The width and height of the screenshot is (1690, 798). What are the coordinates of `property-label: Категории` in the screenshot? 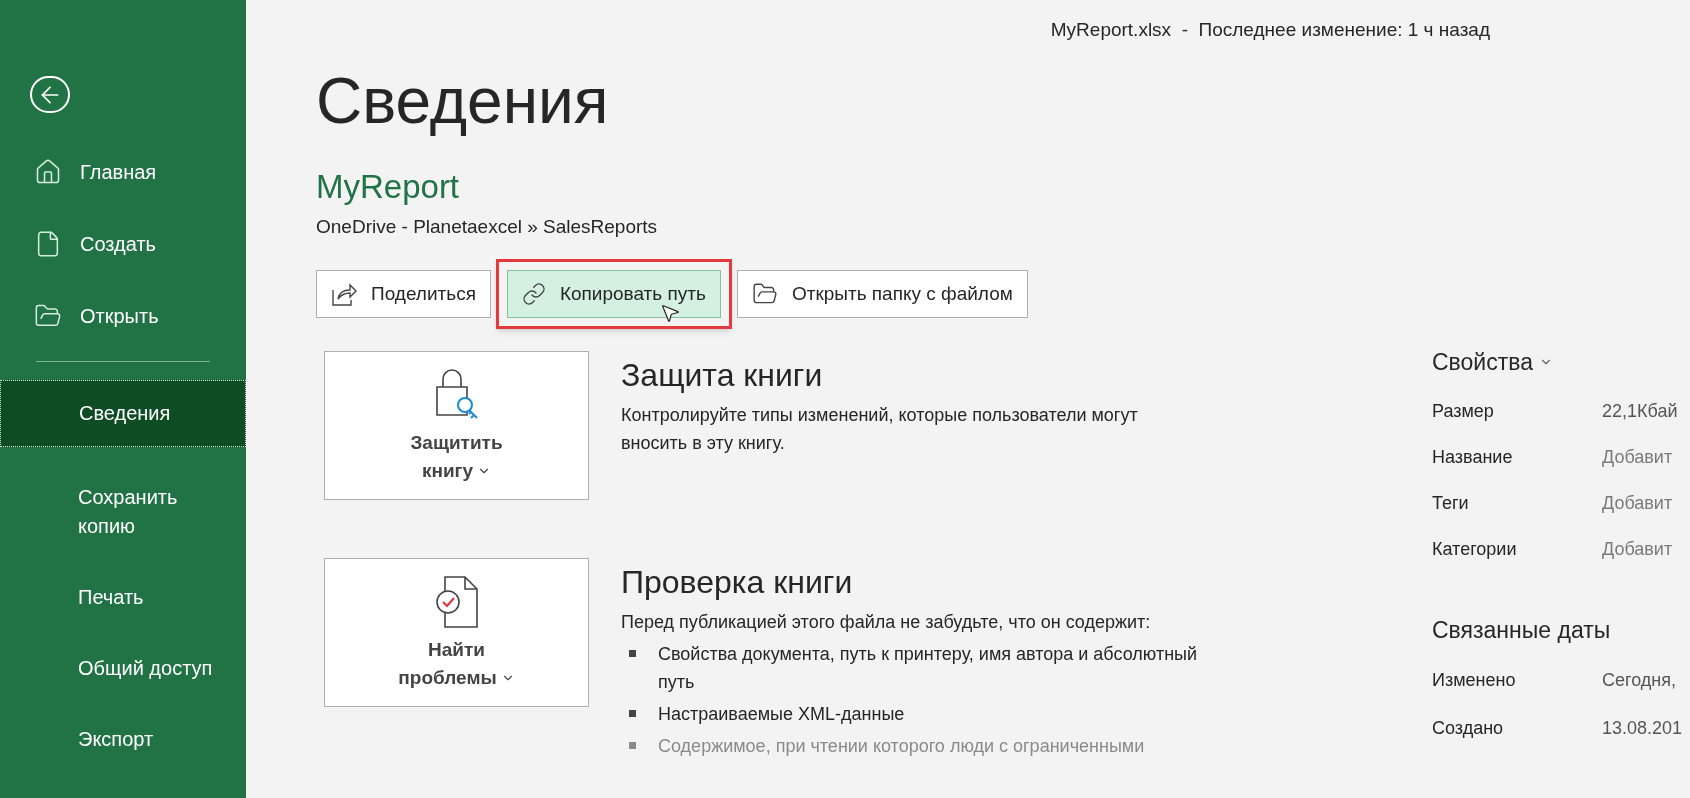 It's located at (1475, 549).